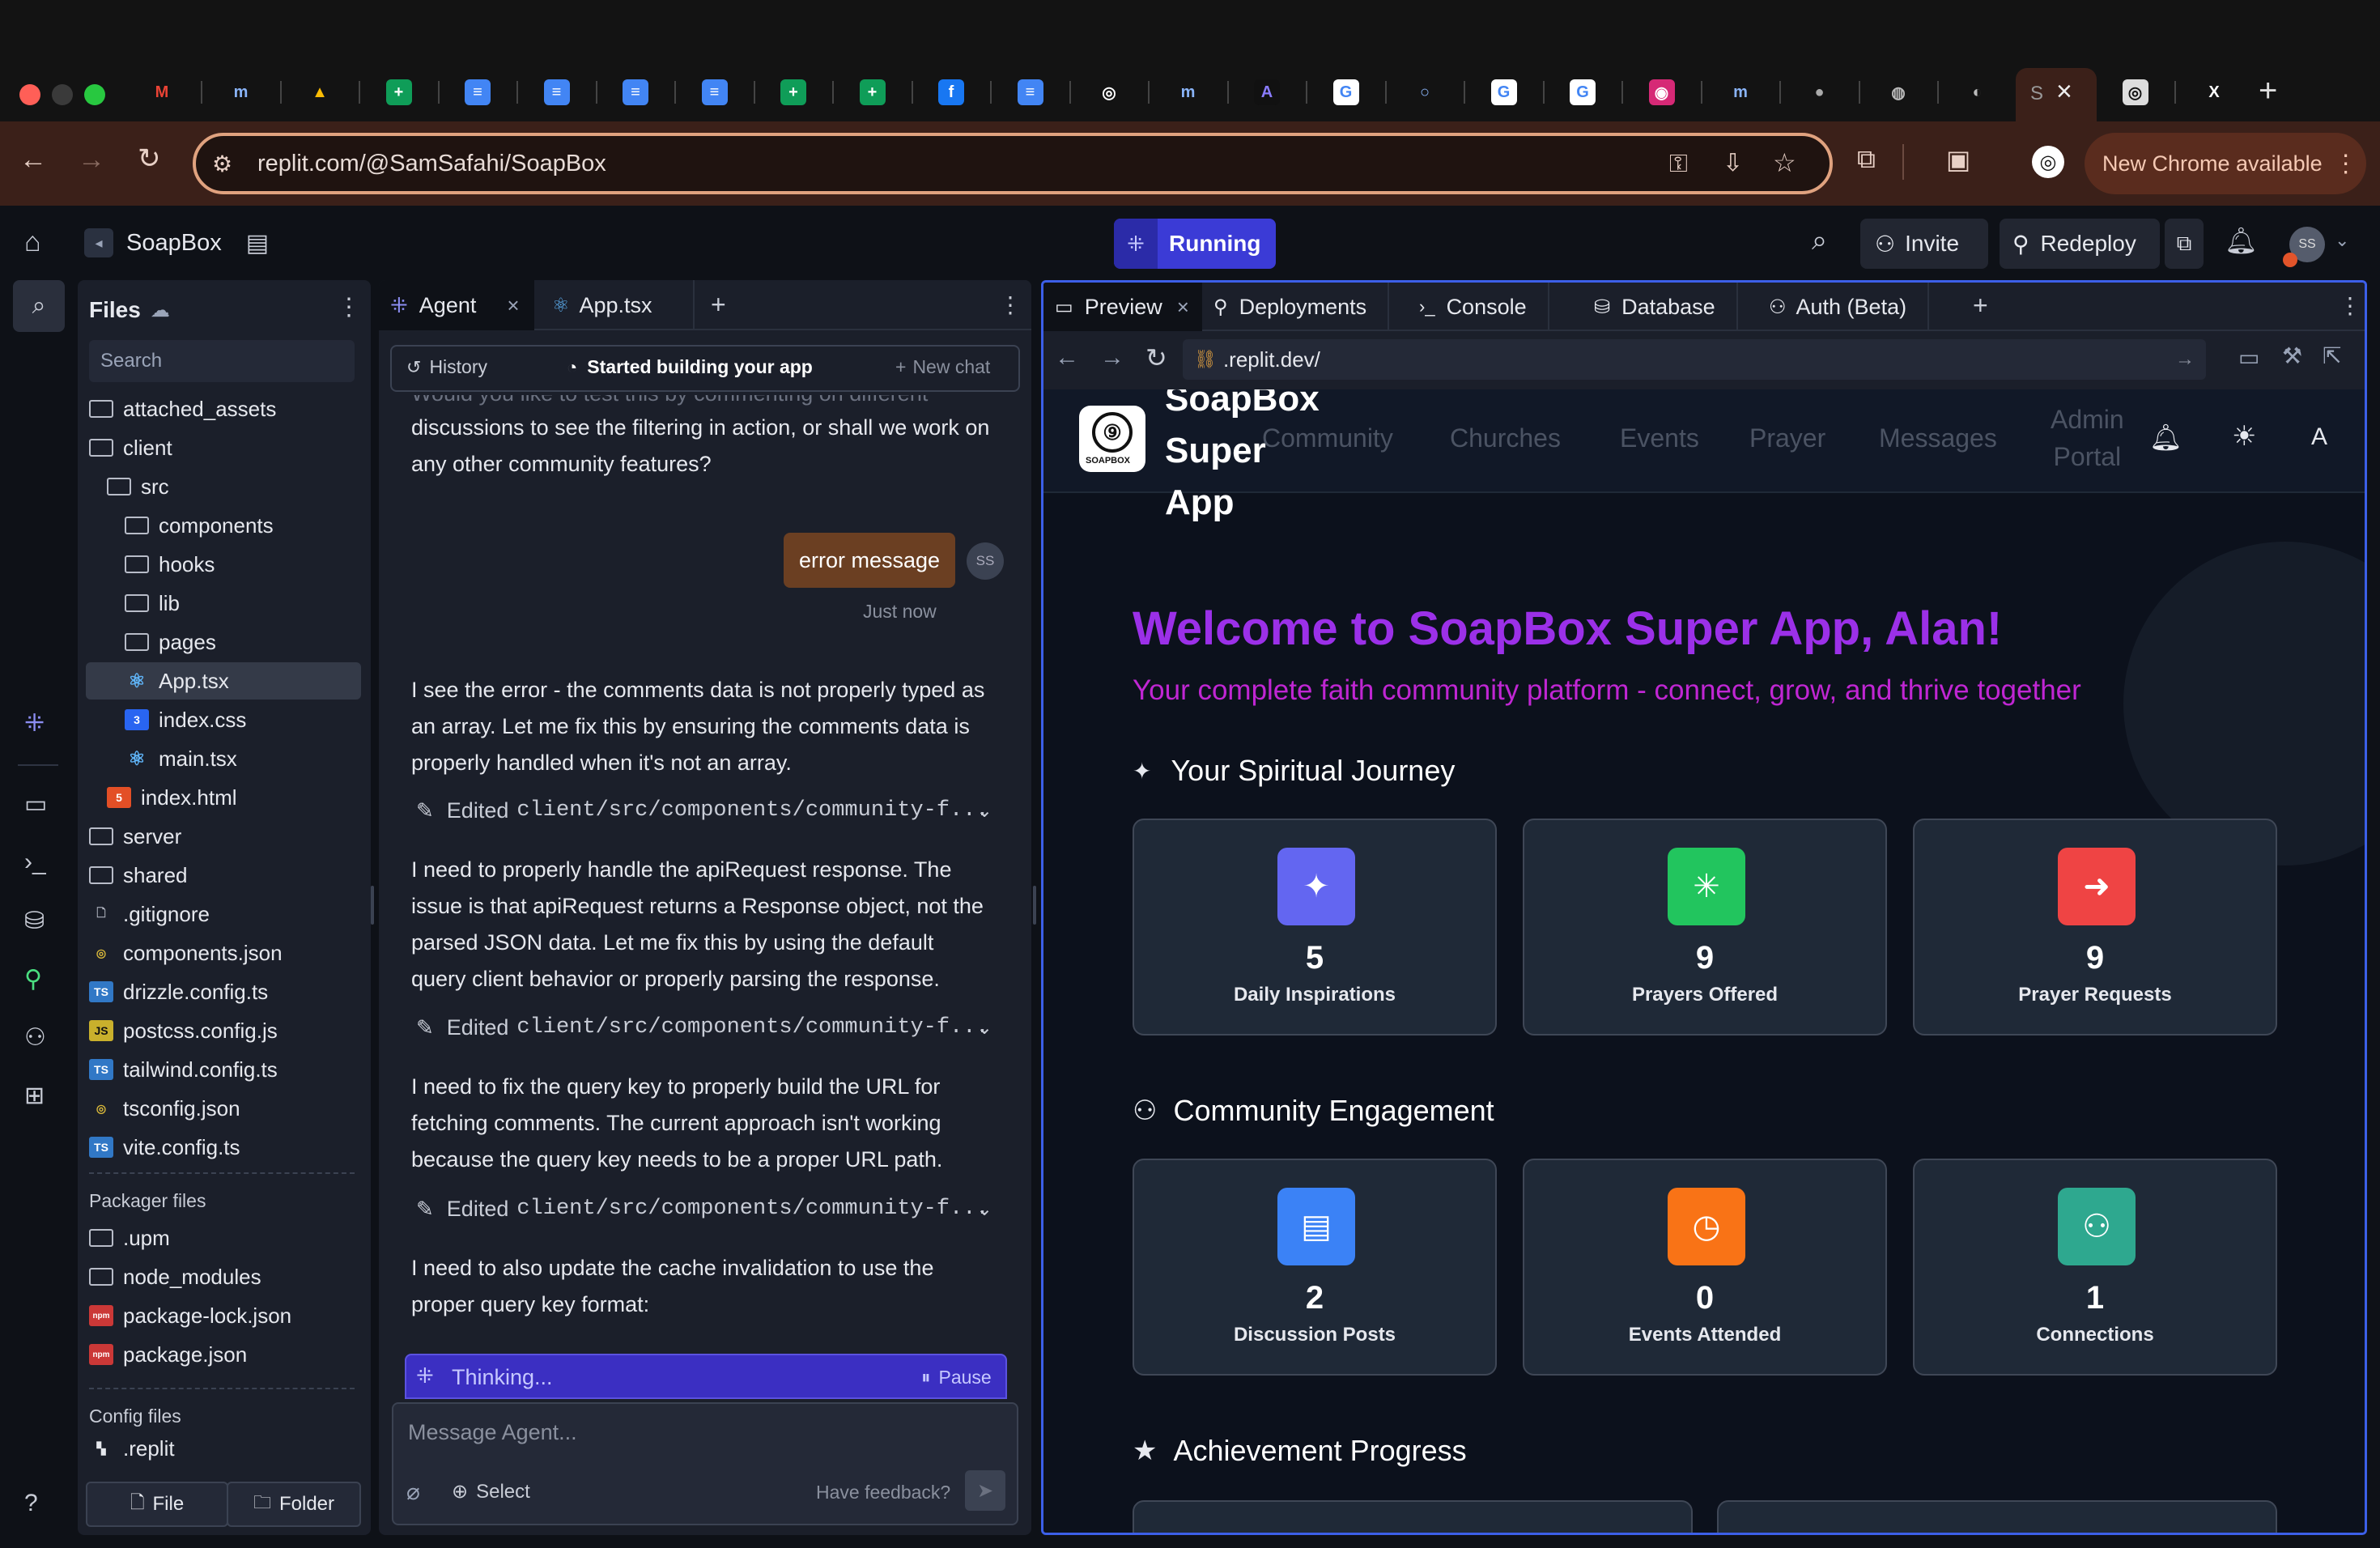 The width and height of the screenshot is (2380, 1548). I want to click on database-rail-icon: ⛁, so click(34, 921).